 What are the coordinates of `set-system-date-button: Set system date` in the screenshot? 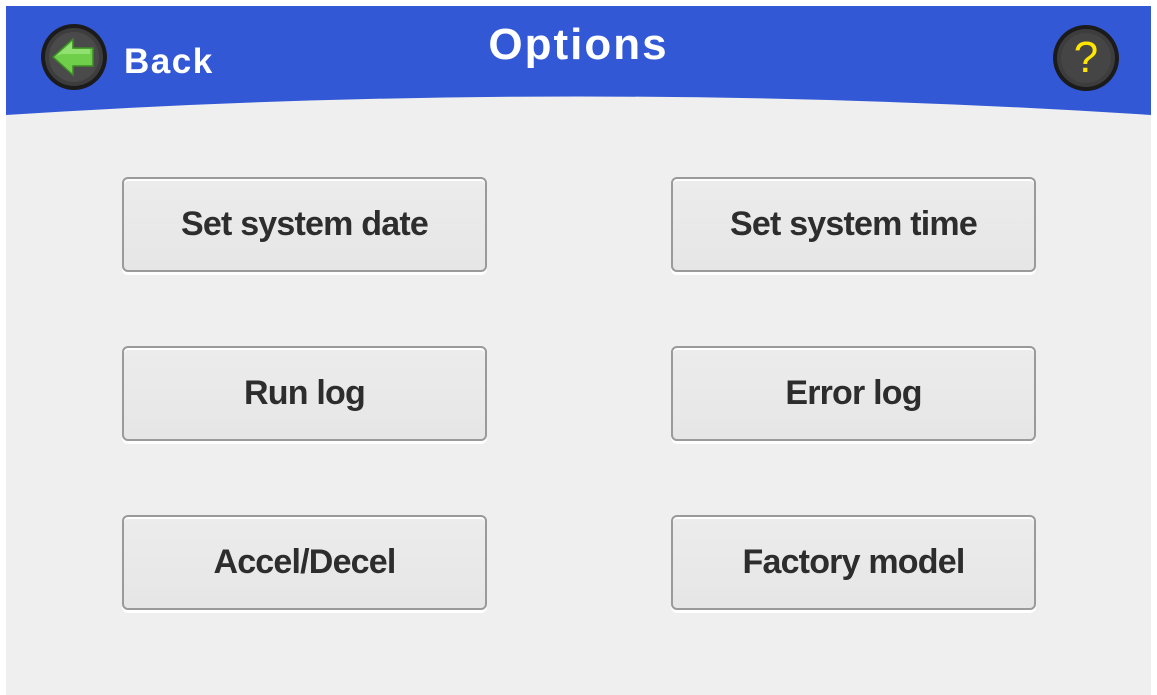 It's located at (304, 224).